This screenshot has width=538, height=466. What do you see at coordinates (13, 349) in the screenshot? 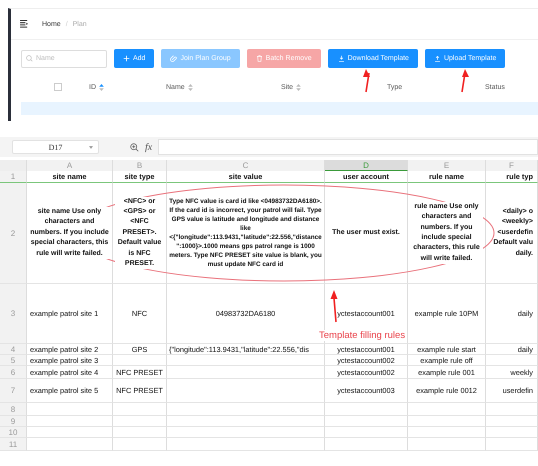
I see `row-number: 4` at bounding box center [13, 349].